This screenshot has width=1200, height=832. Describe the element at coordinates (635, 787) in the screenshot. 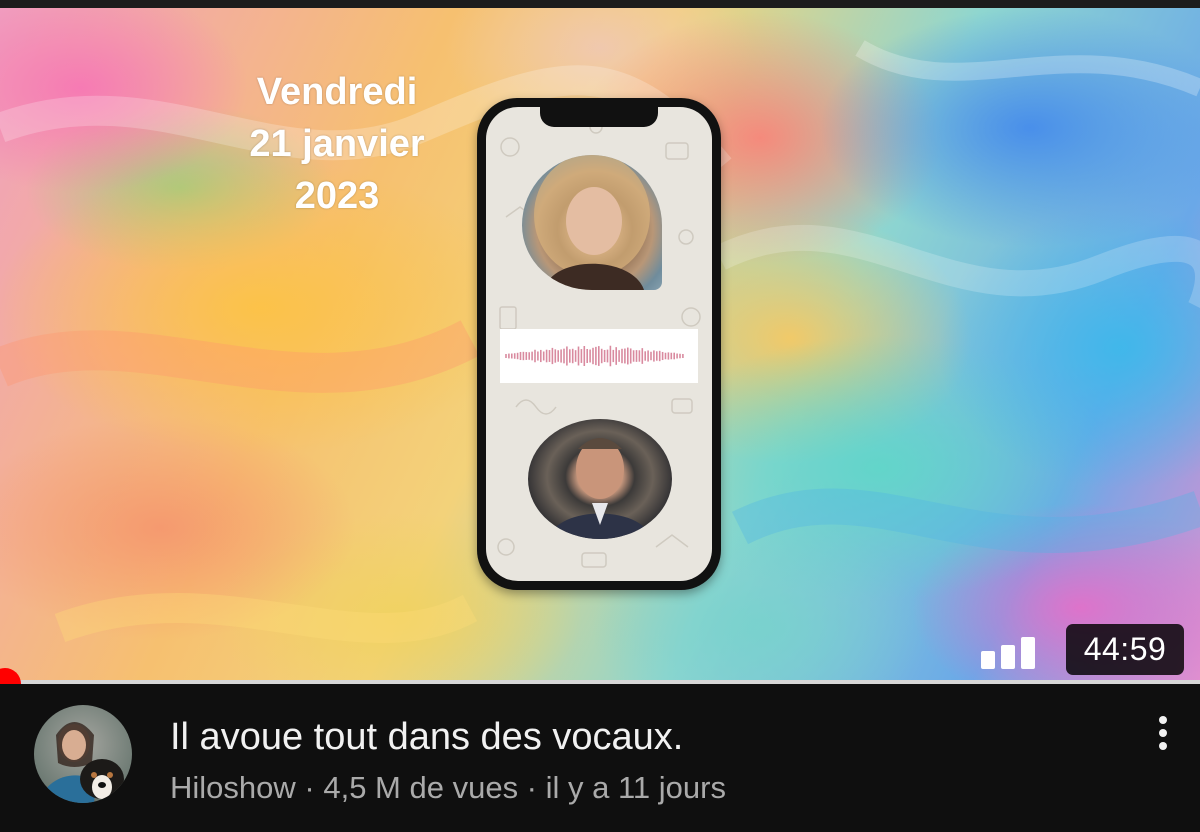

I see `upload-age: il y a 11 jours` at that location.